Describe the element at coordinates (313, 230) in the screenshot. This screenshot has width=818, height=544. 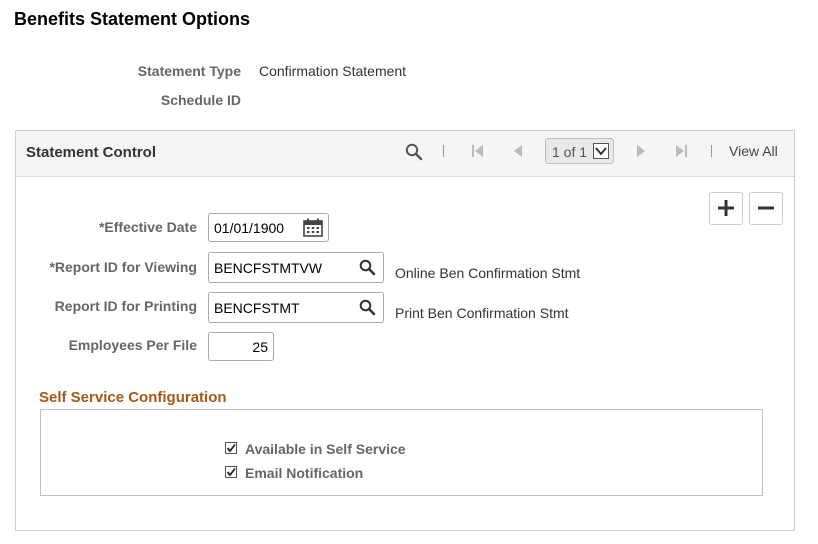
I see `calendar-icon` at that location.